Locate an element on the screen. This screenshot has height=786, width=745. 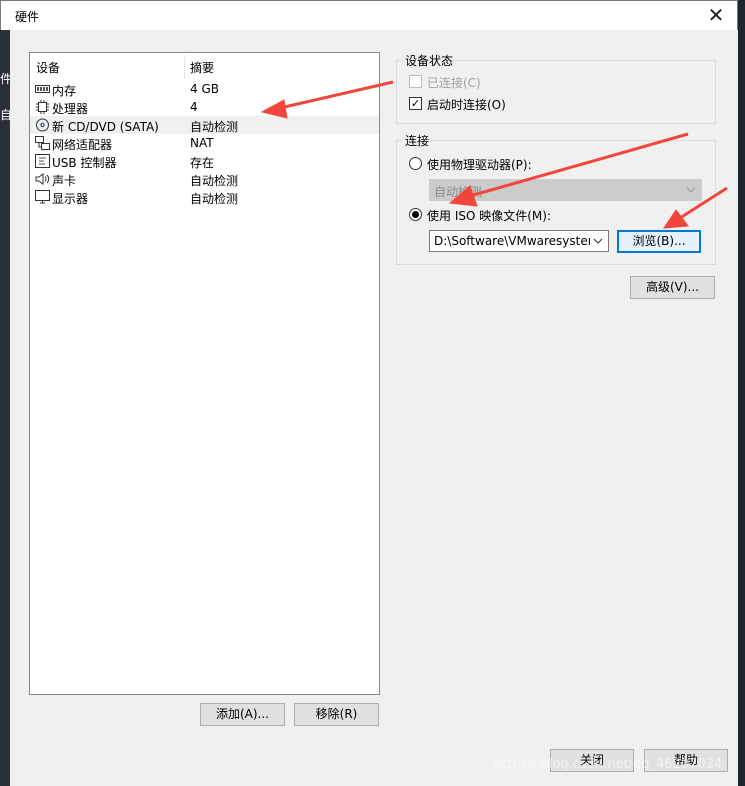
annotation-arrows is located at coordinates (494, 154).